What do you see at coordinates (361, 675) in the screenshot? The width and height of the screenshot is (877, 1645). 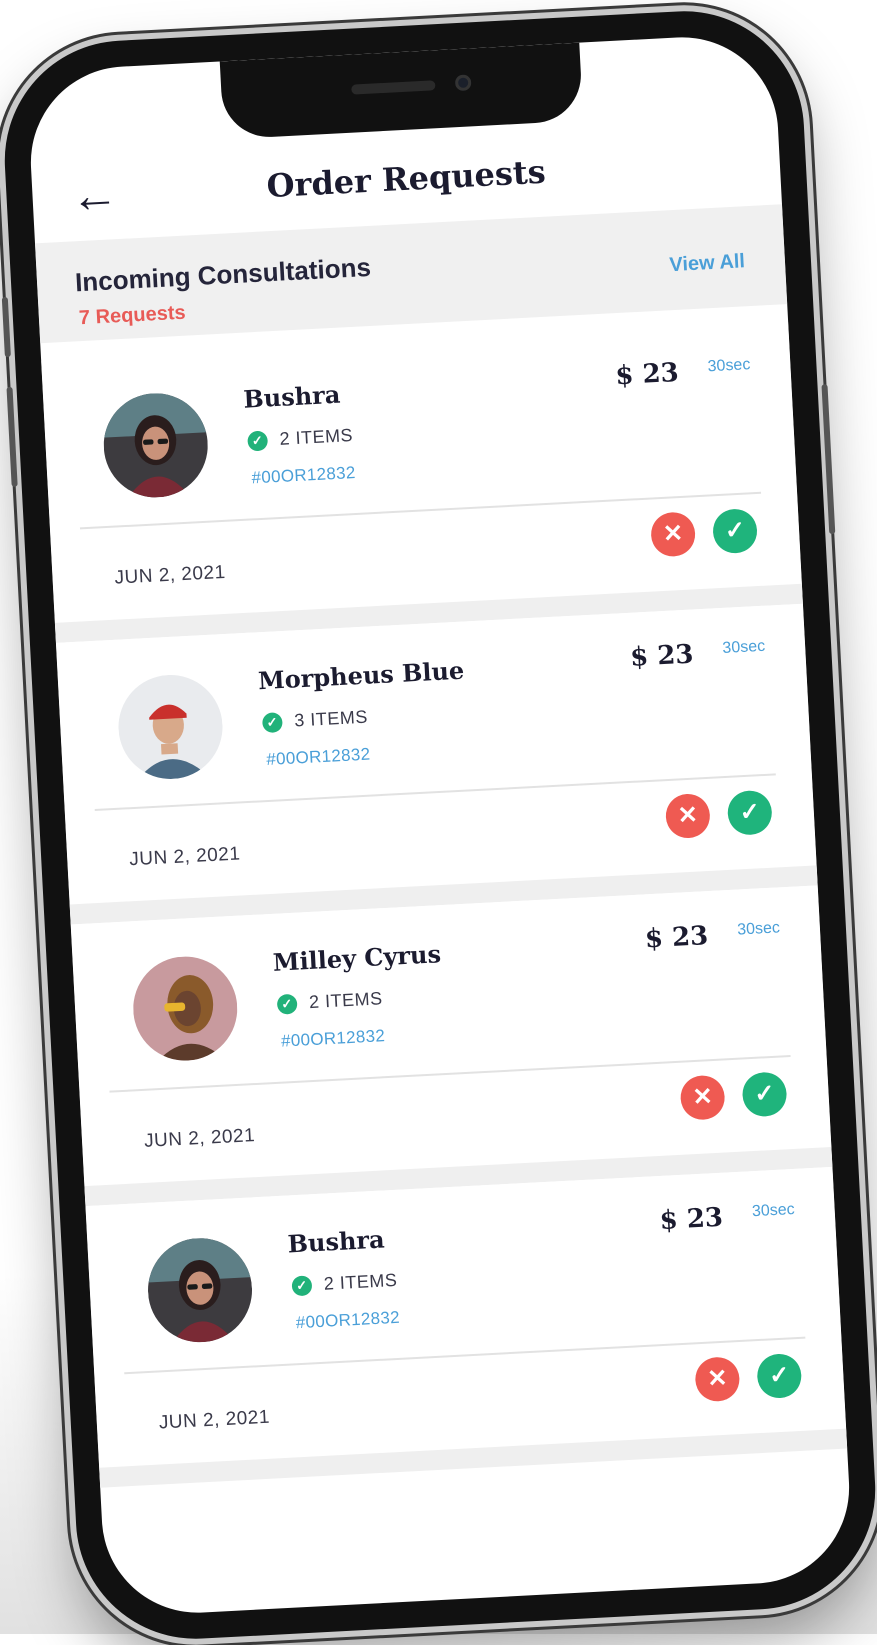 I see `customer-name: Morpheus Blue` at bounding box center [361, 675].